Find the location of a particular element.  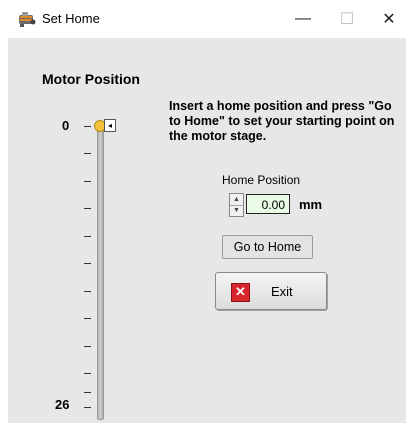

home-position-input: 0.00 is located at coordinates (268, 204).